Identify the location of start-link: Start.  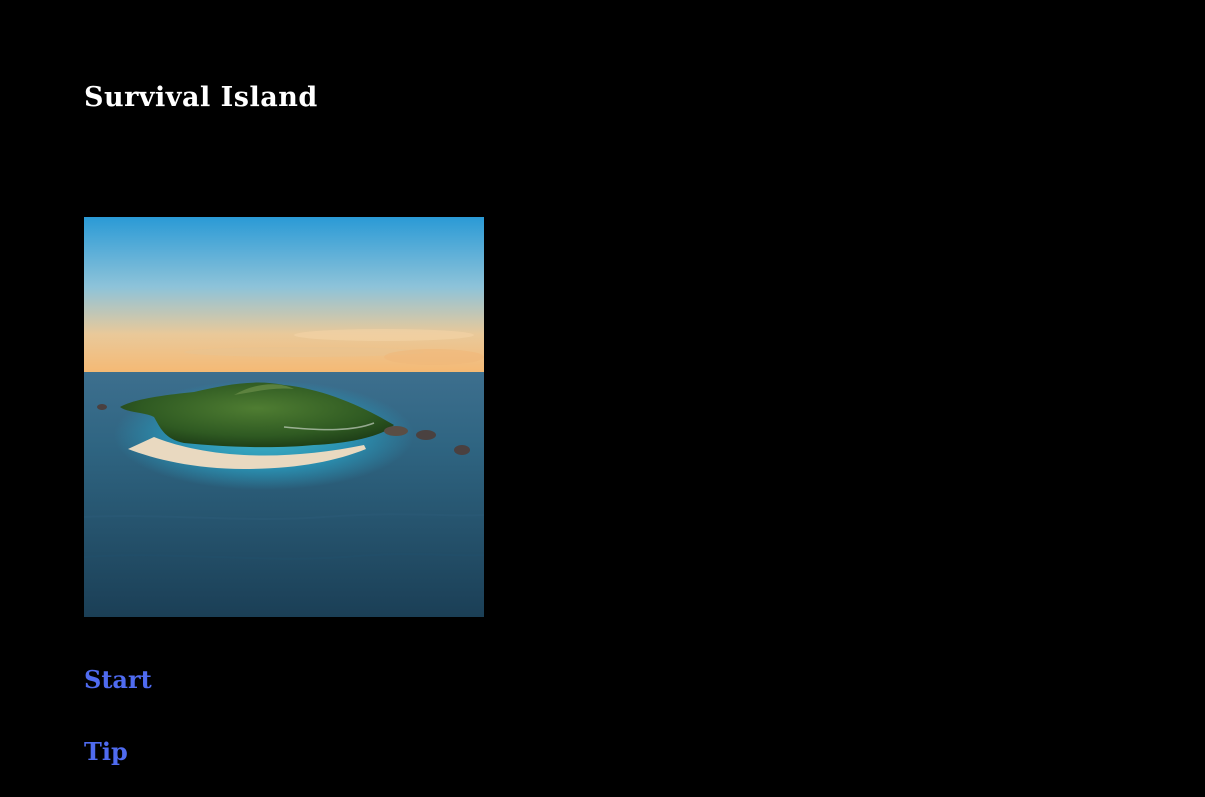
(118, 680).